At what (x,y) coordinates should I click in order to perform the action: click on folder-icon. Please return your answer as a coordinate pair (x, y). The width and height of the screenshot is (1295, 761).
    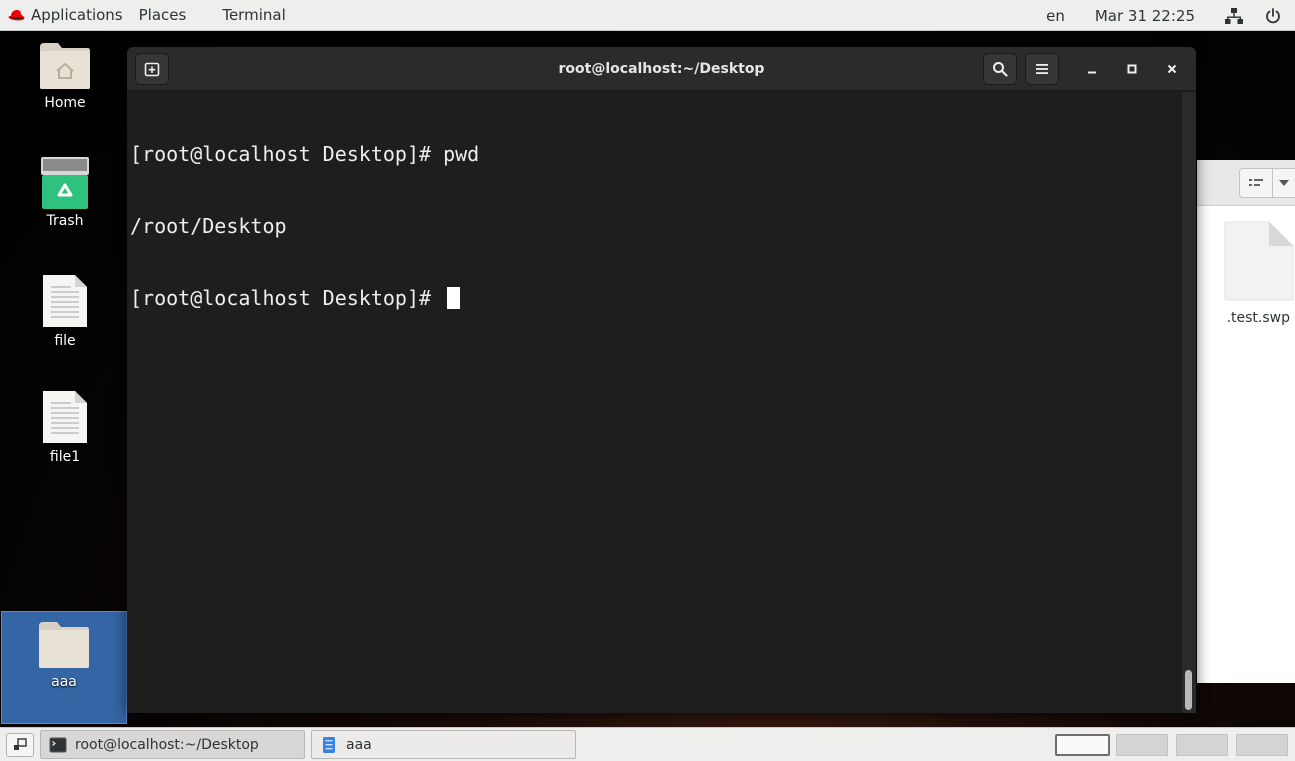
    Looking at the image, I should click on (64, 645).